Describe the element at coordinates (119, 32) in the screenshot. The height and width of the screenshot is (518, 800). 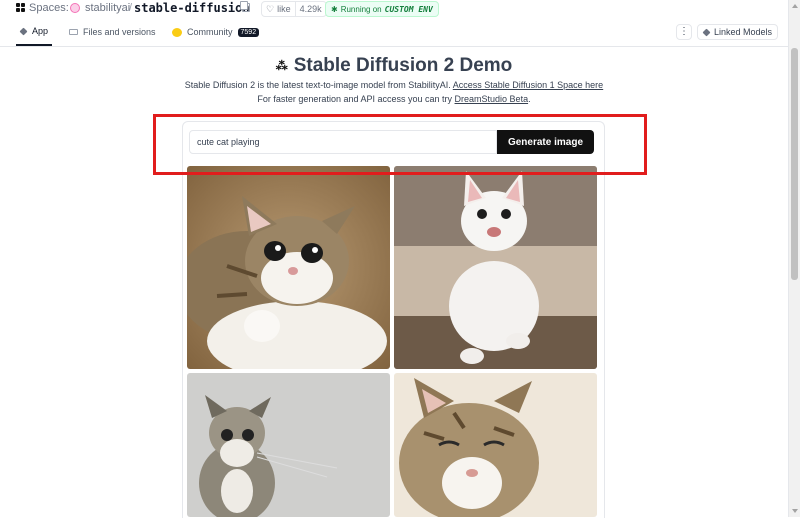
I see `tab-files-label: Files and versions` at that location.